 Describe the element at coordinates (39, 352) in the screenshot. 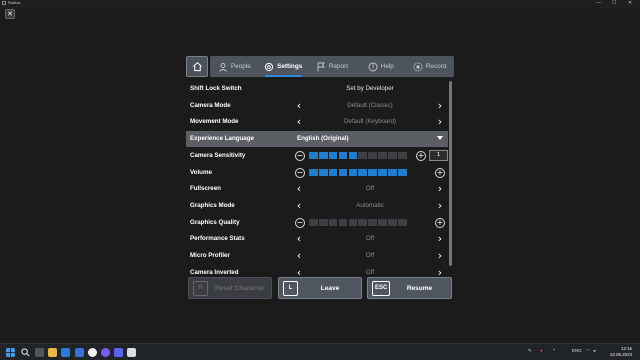

I see `task-view-icon` at that location.